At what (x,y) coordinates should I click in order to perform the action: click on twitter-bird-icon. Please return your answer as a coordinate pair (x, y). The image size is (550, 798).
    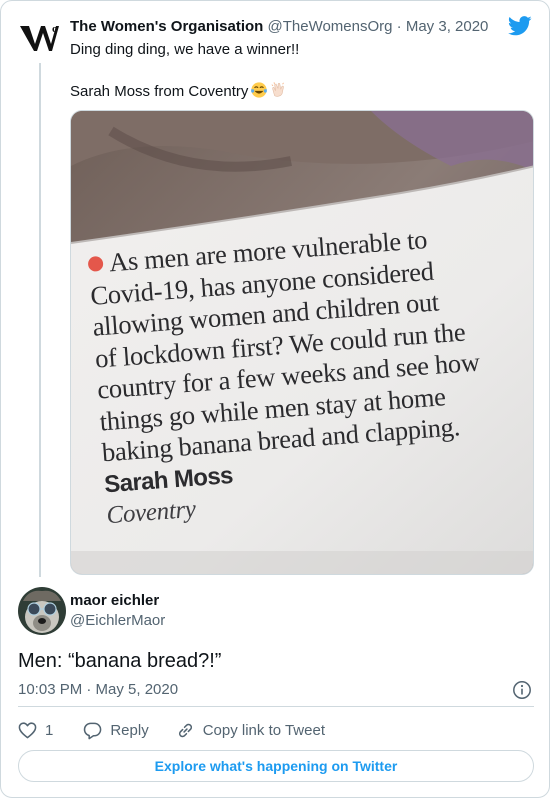
    Looking at the image, I should click on (520, 26).